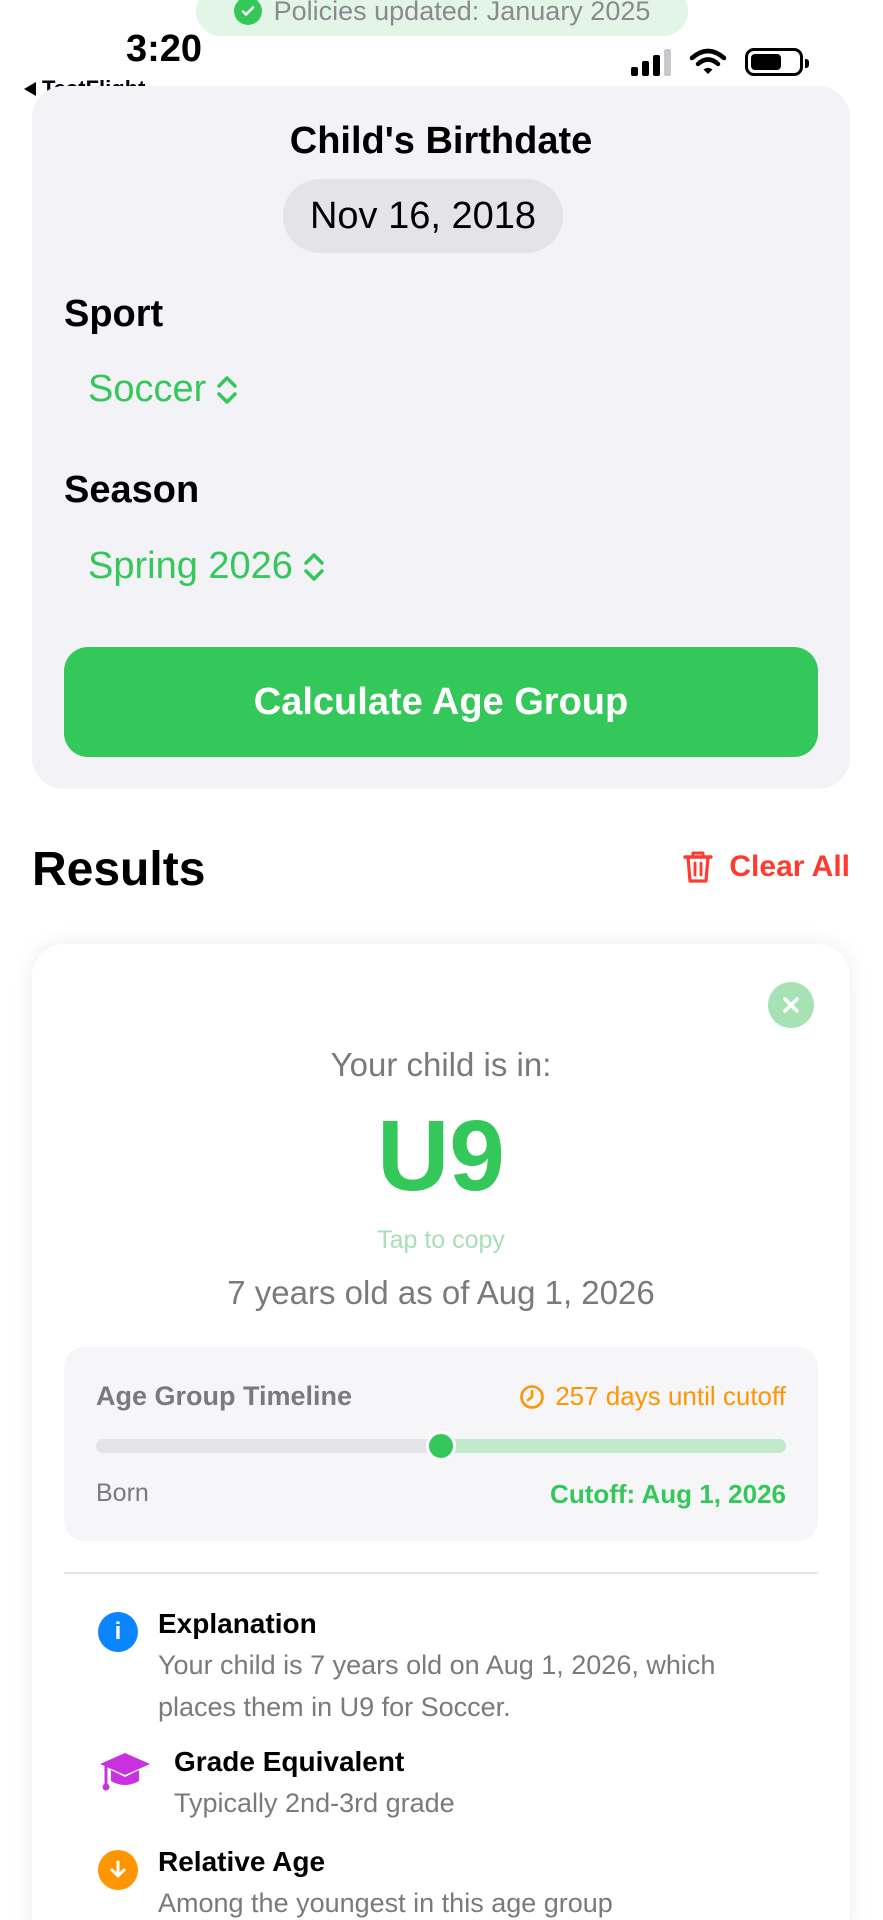 Image resolution: width=883 pixels, height=1920 pixels. I want to click on checkmark-badge-icon, so click(247, 12).